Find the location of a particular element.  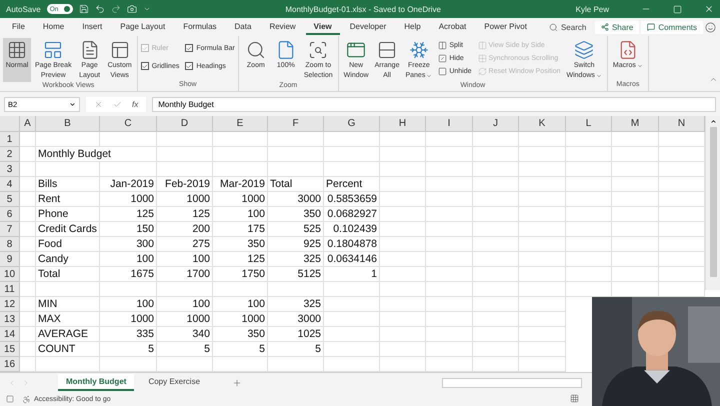

row-header: 6 is located at coordinates (10, 214).